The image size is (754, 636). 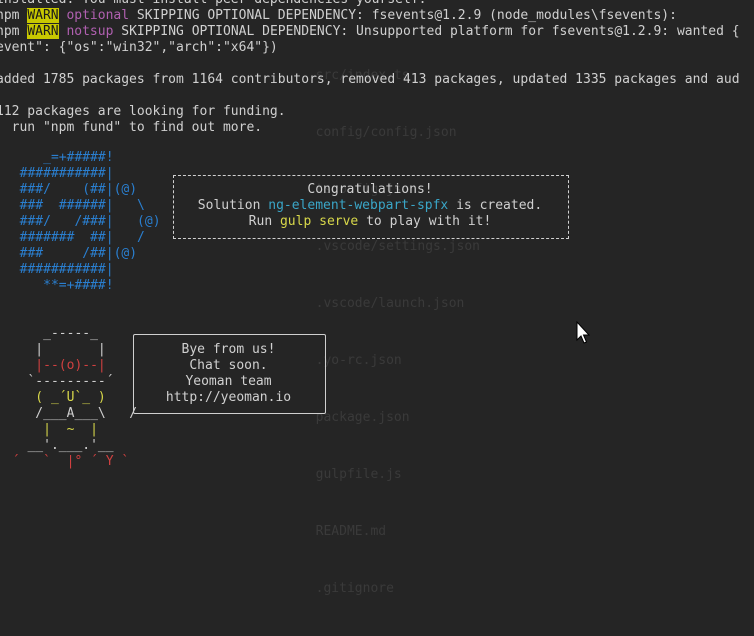 I want to click on warn-tag: optional, so click(x=98, y=15).